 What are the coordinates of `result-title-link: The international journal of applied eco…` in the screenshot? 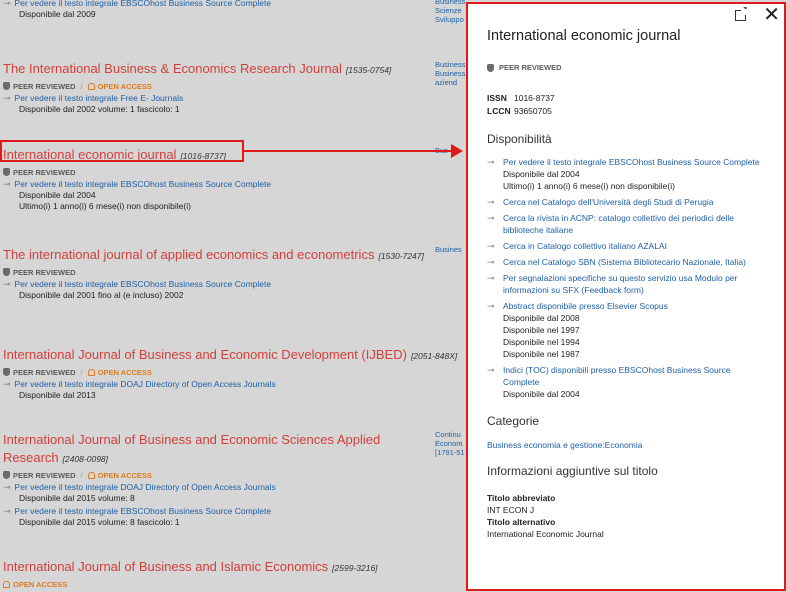 It's located at (188, 254).